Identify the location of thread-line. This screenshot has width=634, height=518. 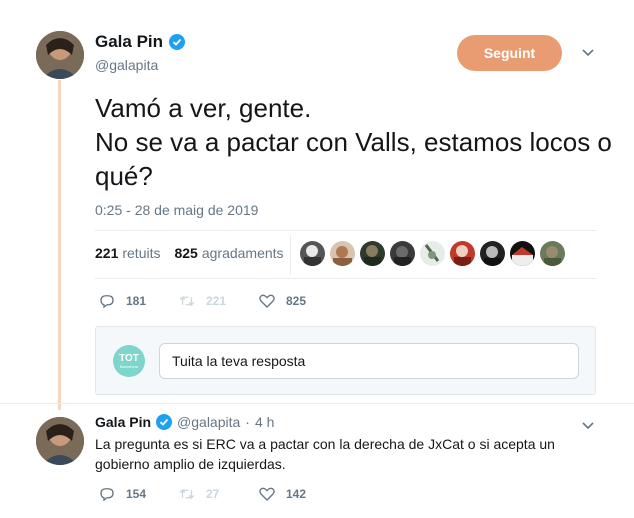
(59, 245).